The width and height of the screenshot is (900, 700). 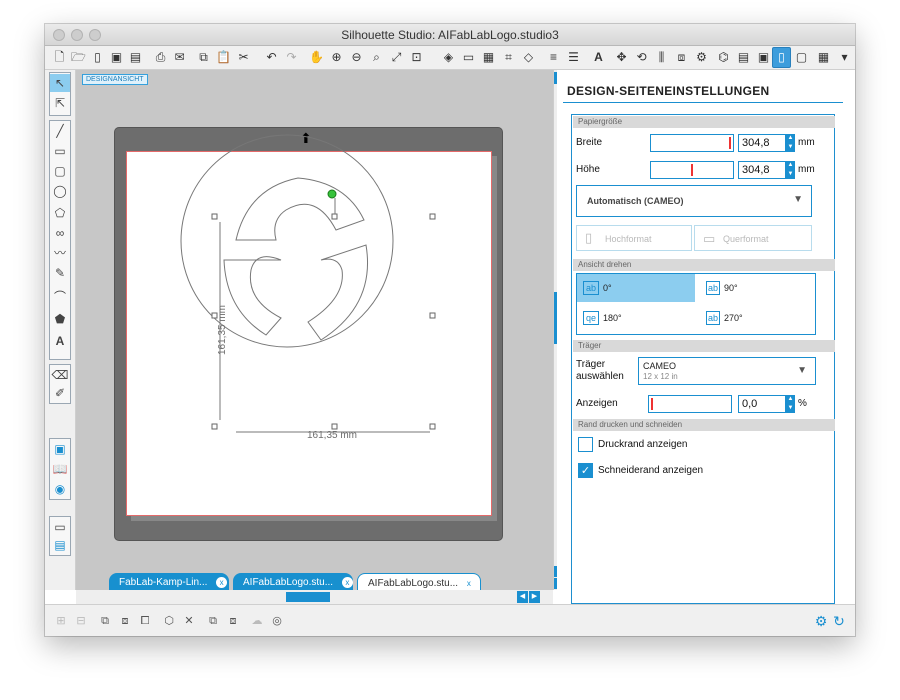 I want to click on arc-tool-icon: ⌒, so click(x=60, y=297).